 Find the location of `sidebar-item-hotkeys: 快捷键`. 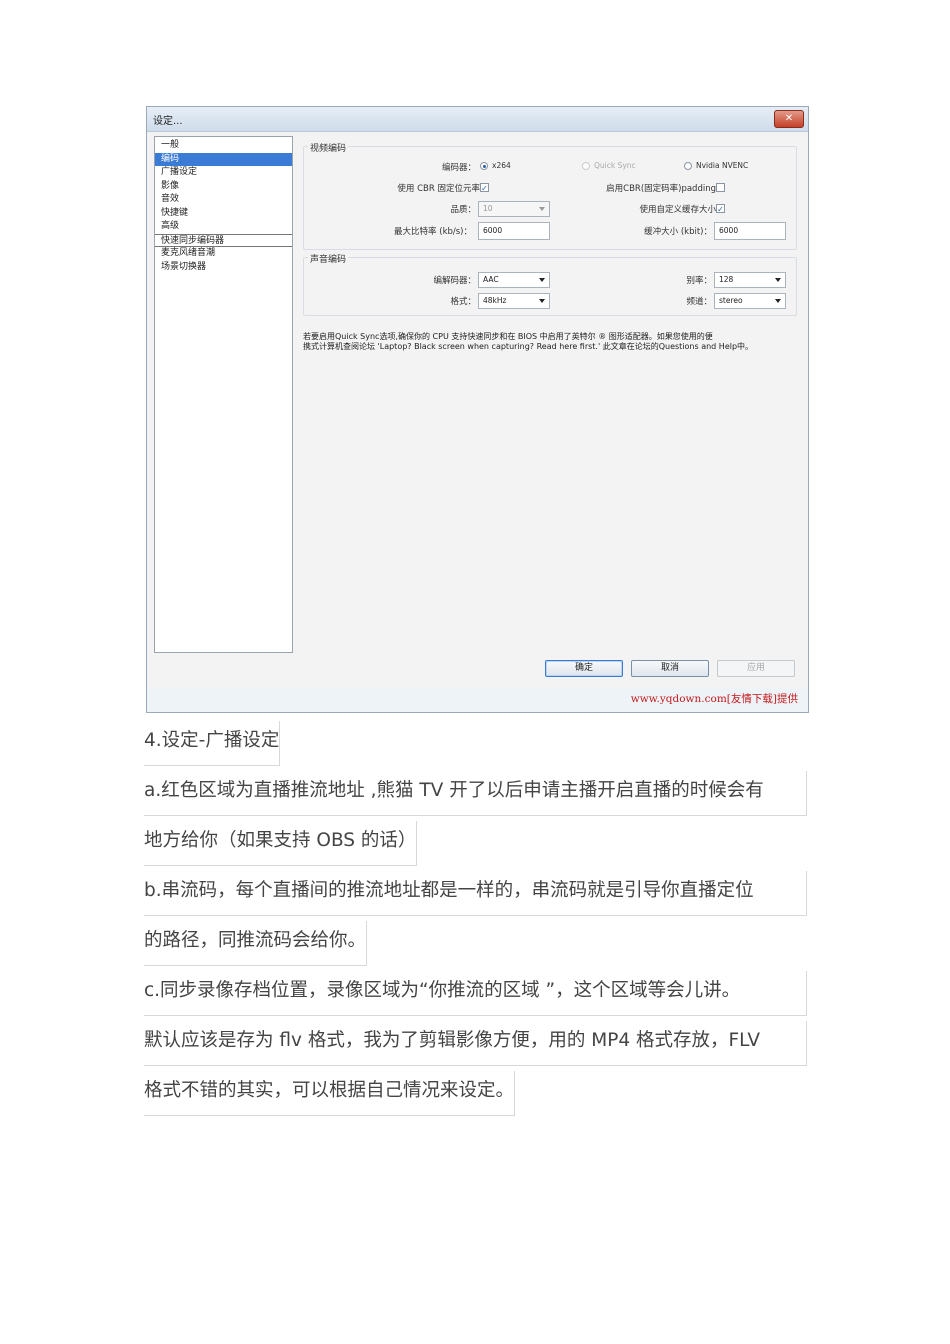

sidebar-item-hotkeys: 快捷键 is located at coordinates (223, 214).